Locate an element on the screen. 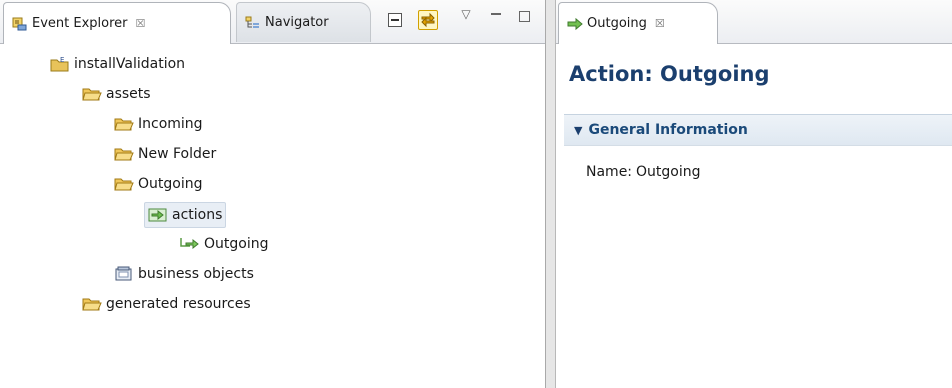 Image resolution: width=952 pixels, height=388 pixels. tree-item-outgoing-folder: Outgoing is located at coordinates (158, 184).